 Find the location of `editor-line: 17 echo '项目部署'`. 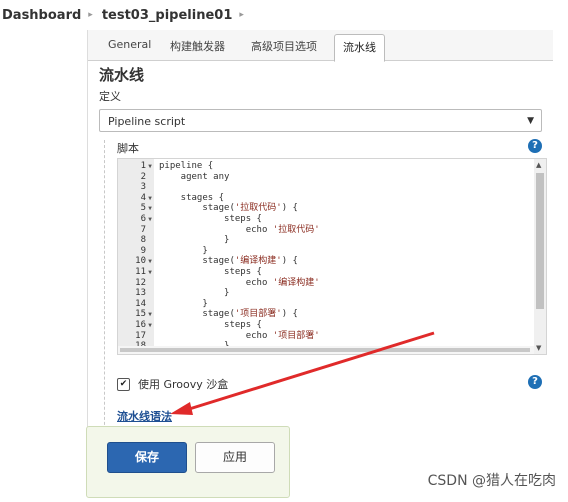

editor-line: 17 echo '项目部署' is located at coordinates (328, 336).